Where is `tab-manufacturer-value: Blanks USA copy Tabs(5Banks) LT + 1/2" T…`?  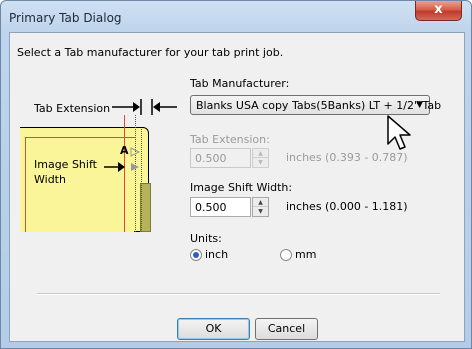
tab-manufacturer-value: Blanks USA copy Tabs(5Banks) LT + 1/2" T… is located at coordinates (319, 105).